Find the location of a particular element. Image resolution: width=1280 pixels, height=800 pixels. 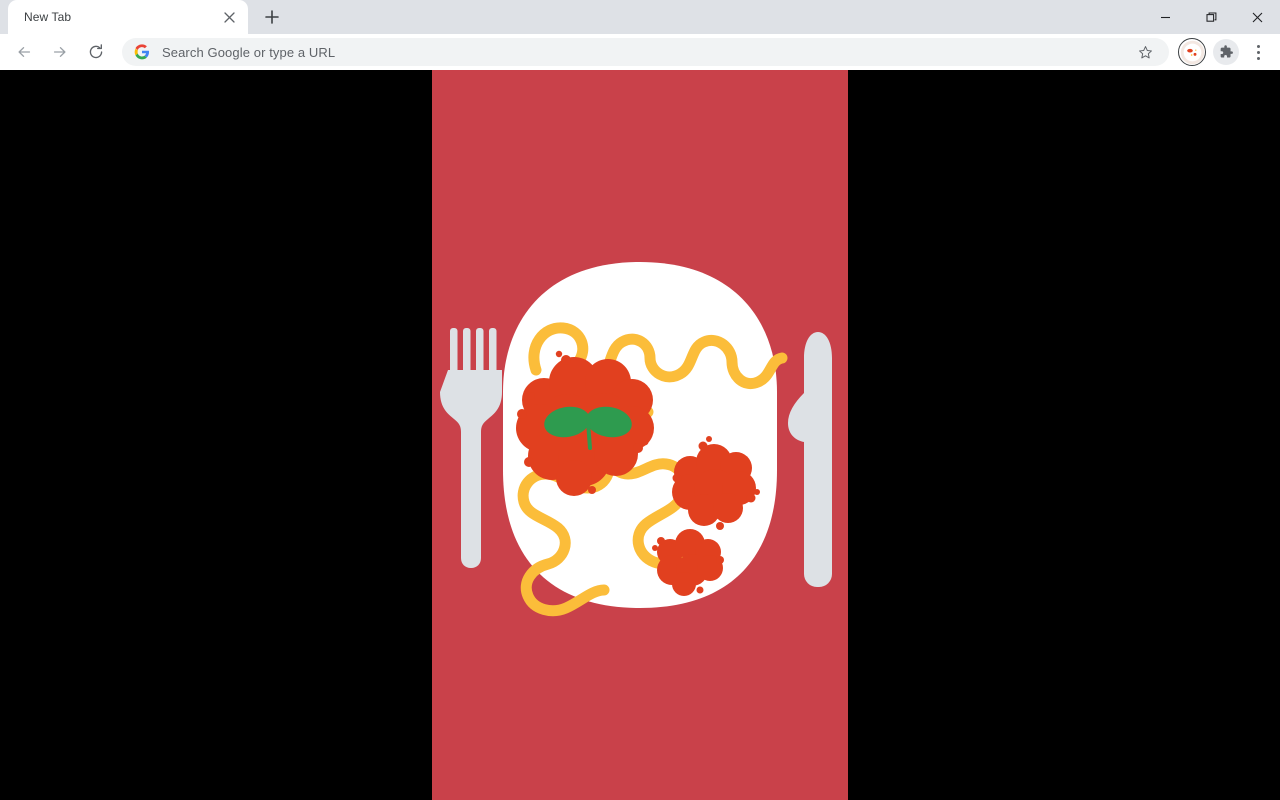

profile-avatar is located at coordinates (1192, 52).